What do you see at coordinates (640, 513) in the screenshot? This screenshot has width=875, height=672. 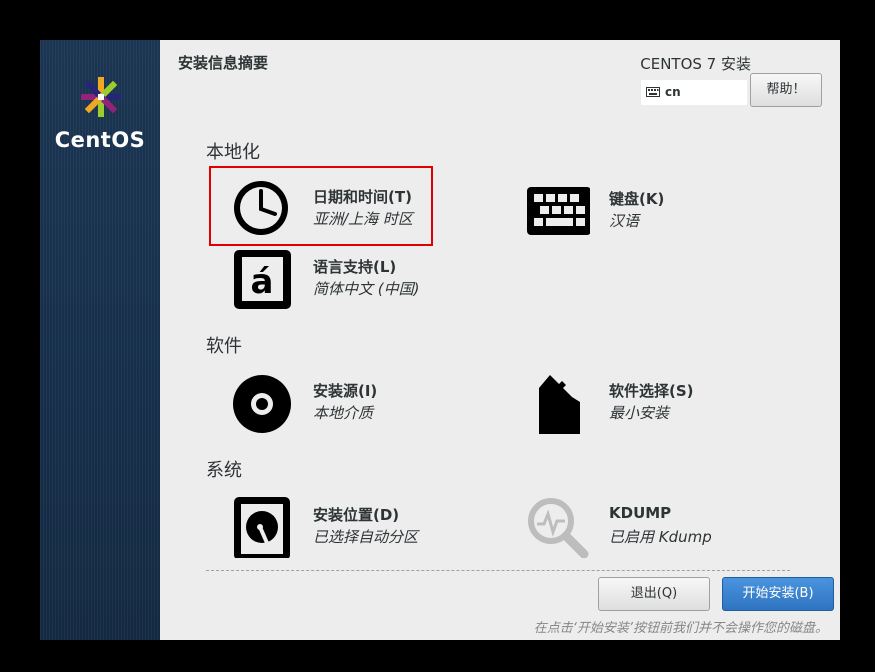 I see `spoke-kdump-title: KDUMP` at bounding box center [640, 513].